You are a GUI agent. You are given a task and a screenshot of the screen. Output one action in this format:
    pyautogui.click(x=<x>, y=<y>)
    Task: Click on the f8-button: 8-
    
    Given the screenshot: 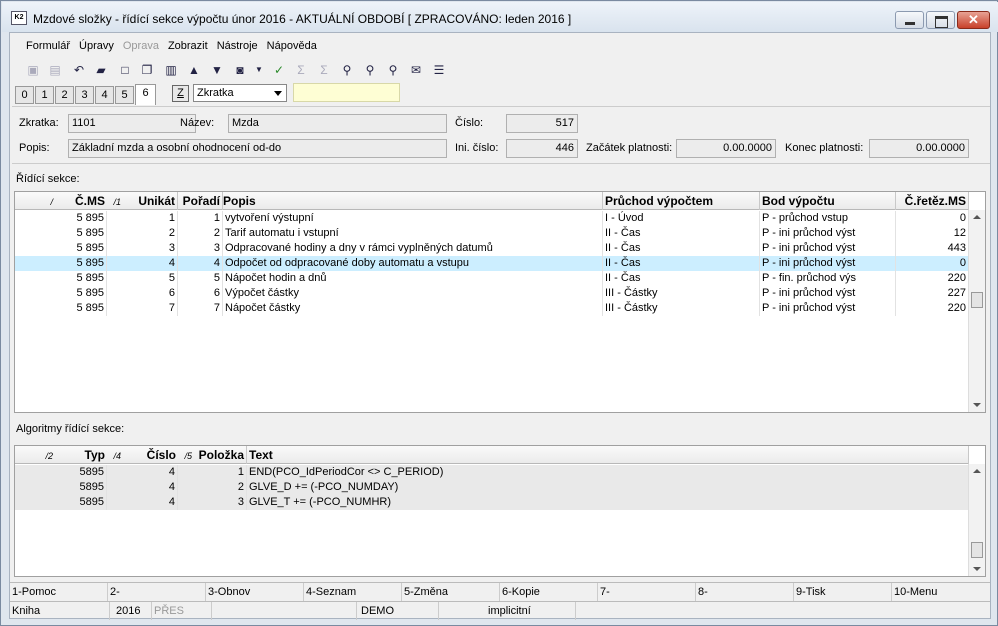 What is the action you would take?
    pyautogui.click(x=745, y=592)
    